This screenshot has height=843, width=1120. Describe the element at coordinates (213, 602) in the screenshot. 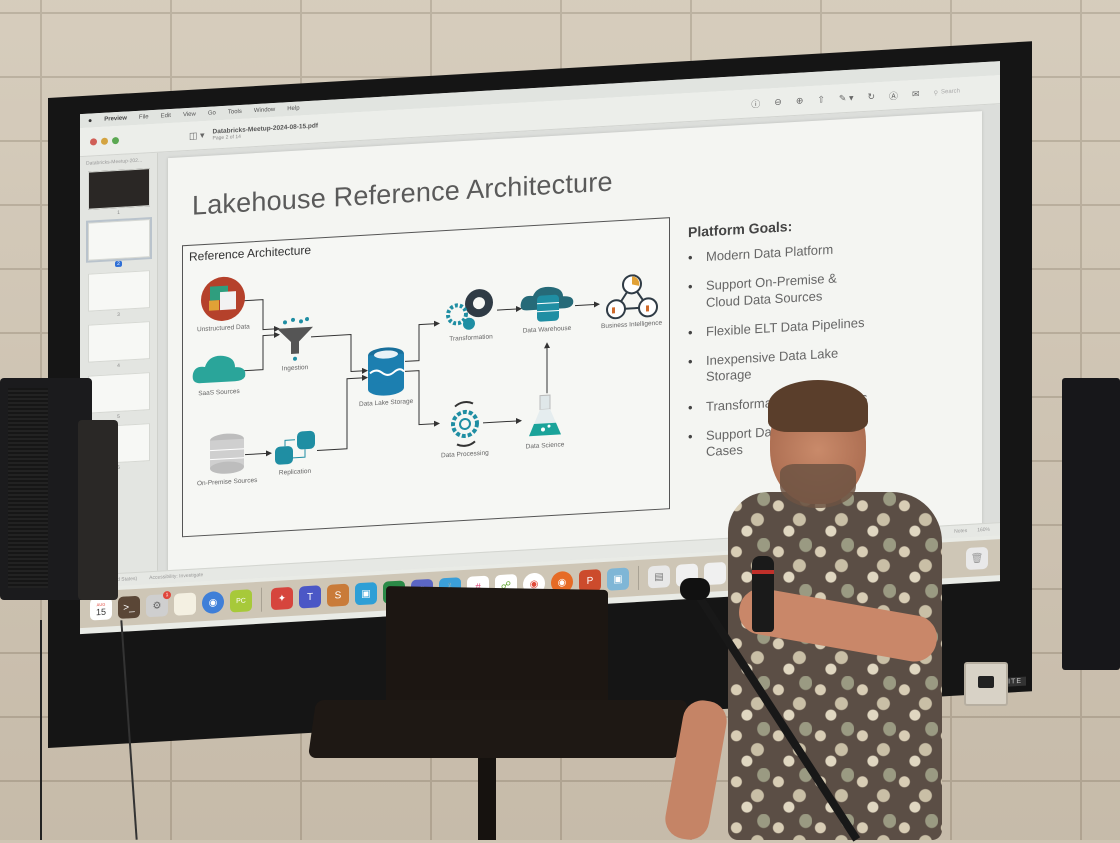

I see `maps-pin-icon: ◉` at that location.